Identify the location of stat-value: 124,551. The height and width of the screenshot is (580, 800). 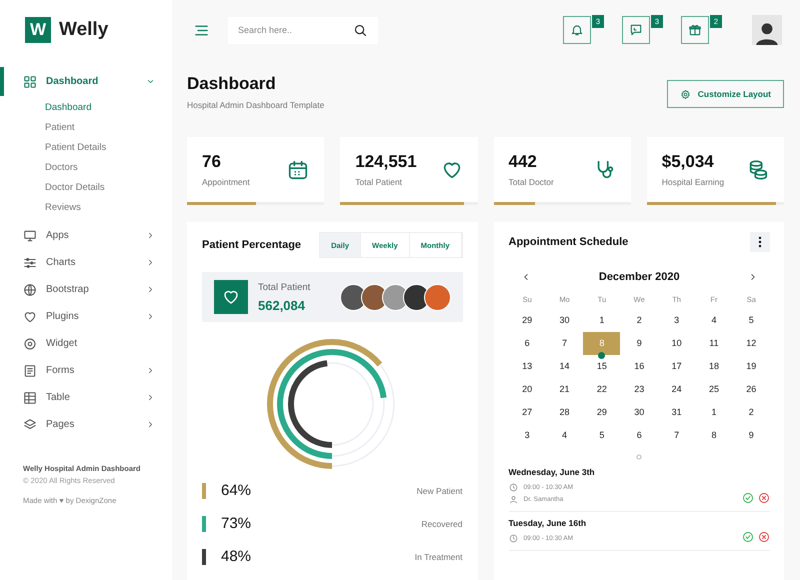
(386, 162).